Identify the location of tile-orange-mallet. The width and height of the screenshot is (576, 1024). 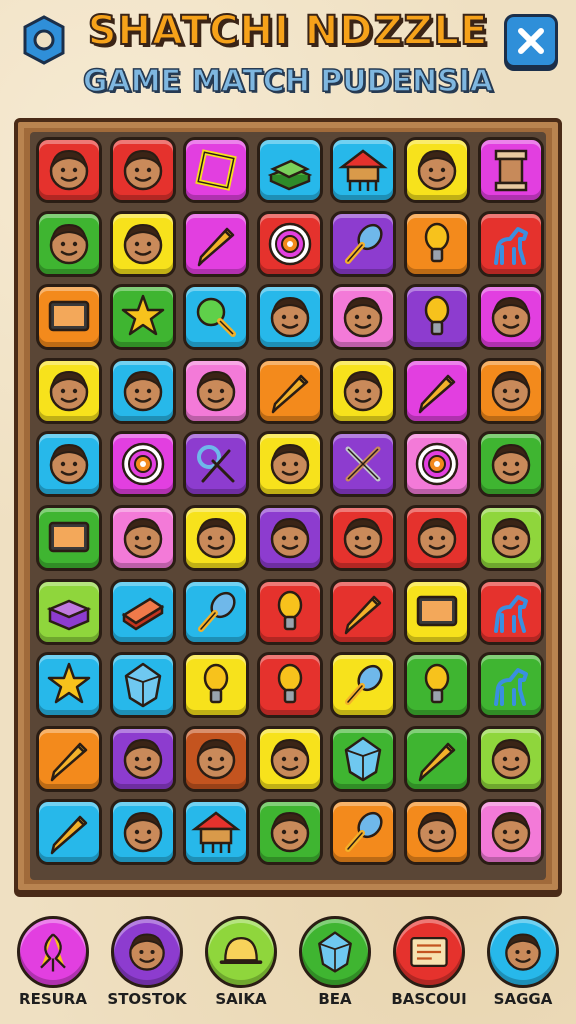
(363, 832).